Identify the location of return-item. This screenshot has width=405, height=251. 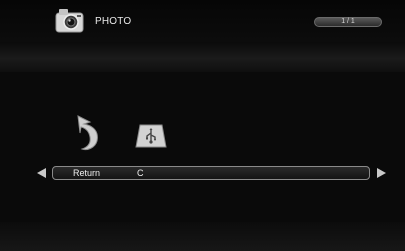
(89, 132).